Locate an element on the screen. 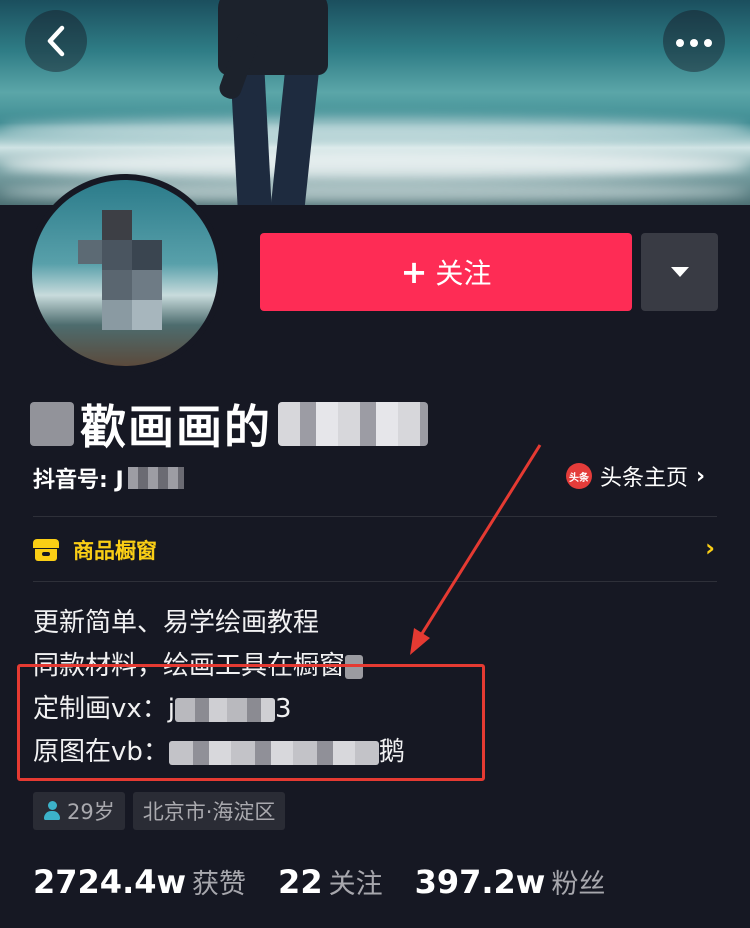 Image resolution: width=750 pixels, height=928 pixels. toutiao-label: 头条主页 is located at coordinates (644, 478).